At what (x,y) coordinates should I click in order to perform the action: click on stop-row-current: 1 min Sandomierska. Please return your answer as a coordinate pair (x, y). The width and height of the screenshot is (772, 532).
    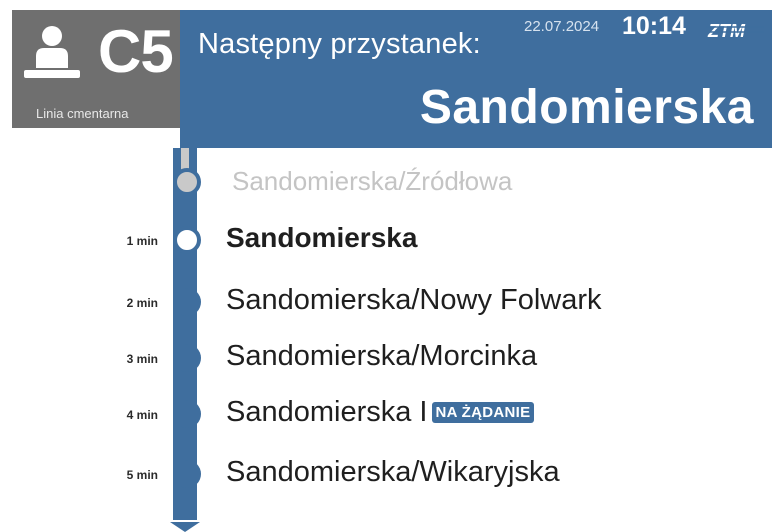
    Looking at the image, I should click on (386, 242).